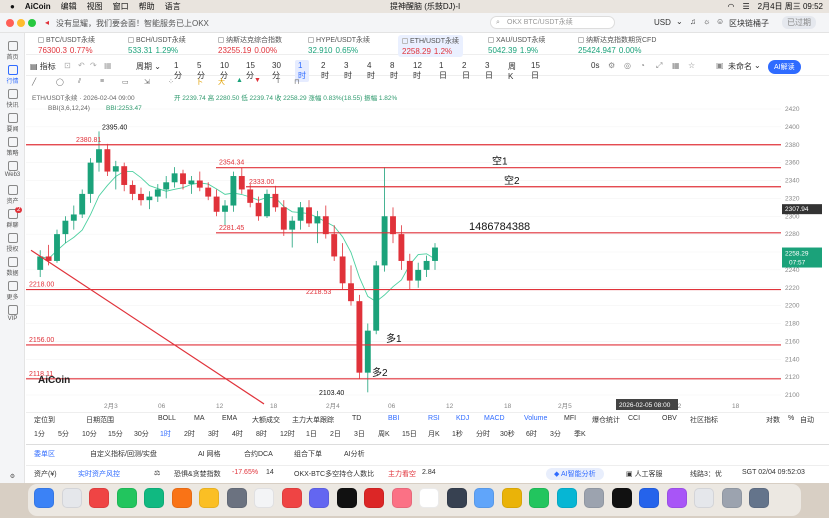 The height and width of the screenshot is (518, 829). I want to click on fib-tool-icon: ≡, so click(102, 81).